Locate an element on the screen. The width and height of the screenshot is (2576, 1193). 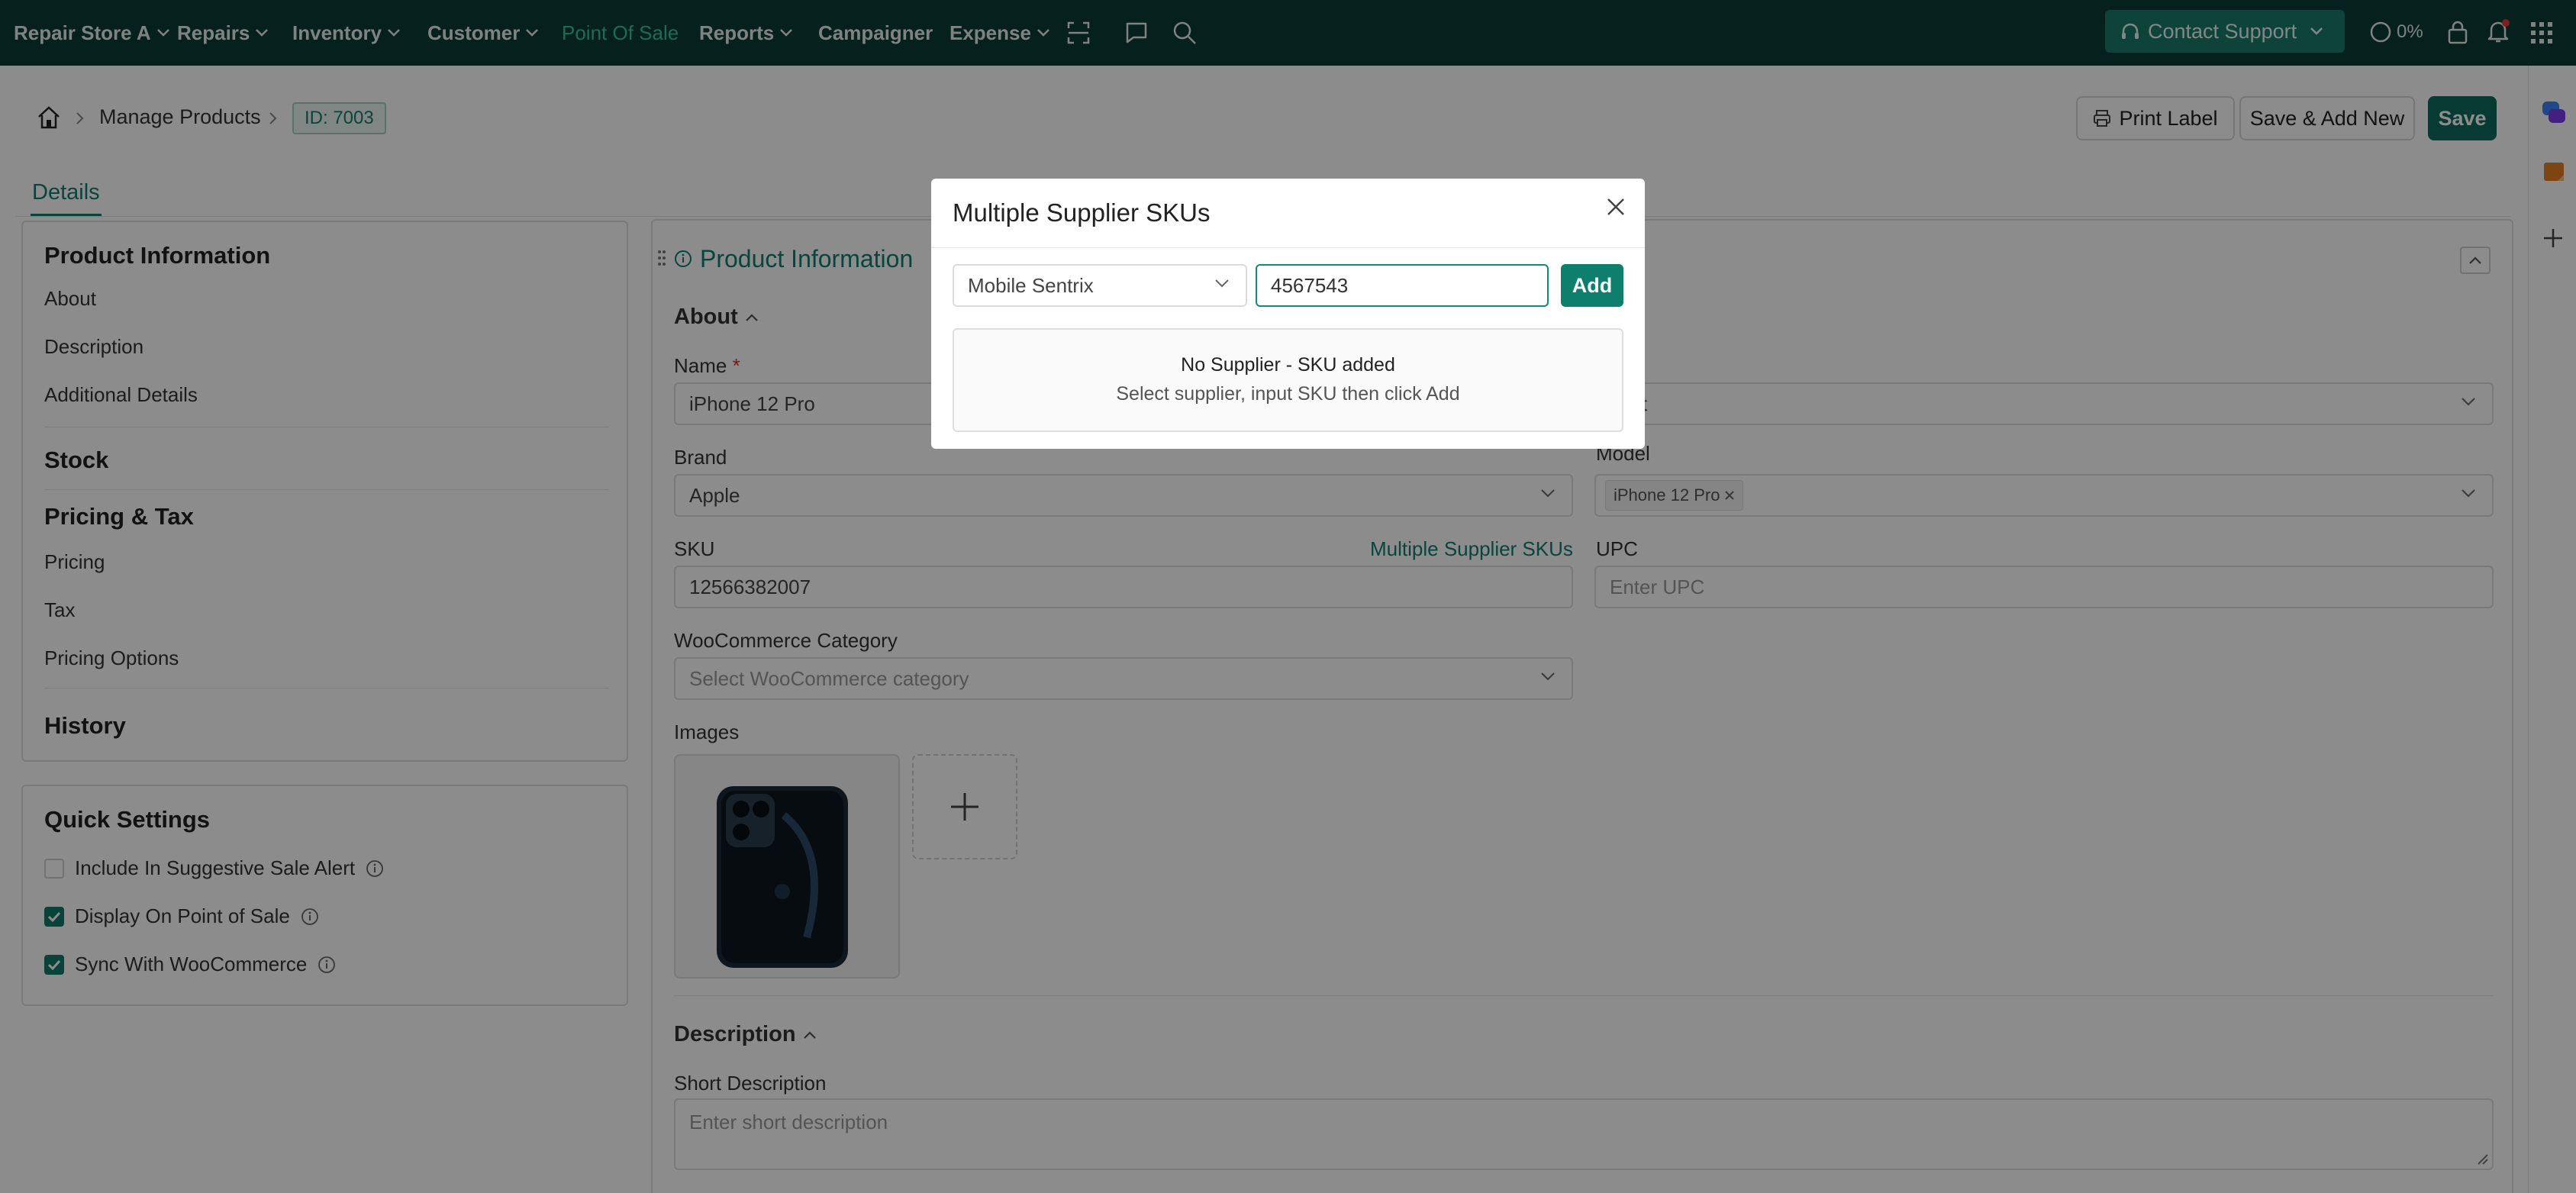
close-icon is located at coordinates (1616, 207).